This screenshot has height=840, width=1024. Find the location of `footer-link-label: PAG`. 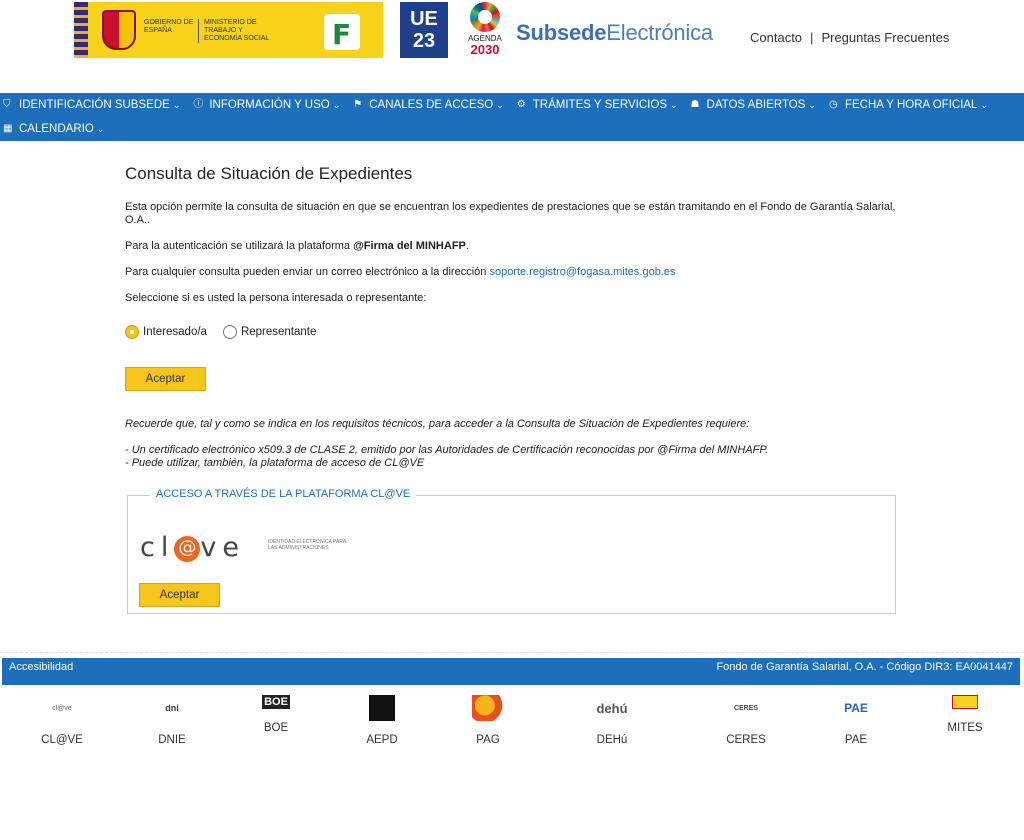

footer-link-label: PAG is located at coordinates (488, 740).